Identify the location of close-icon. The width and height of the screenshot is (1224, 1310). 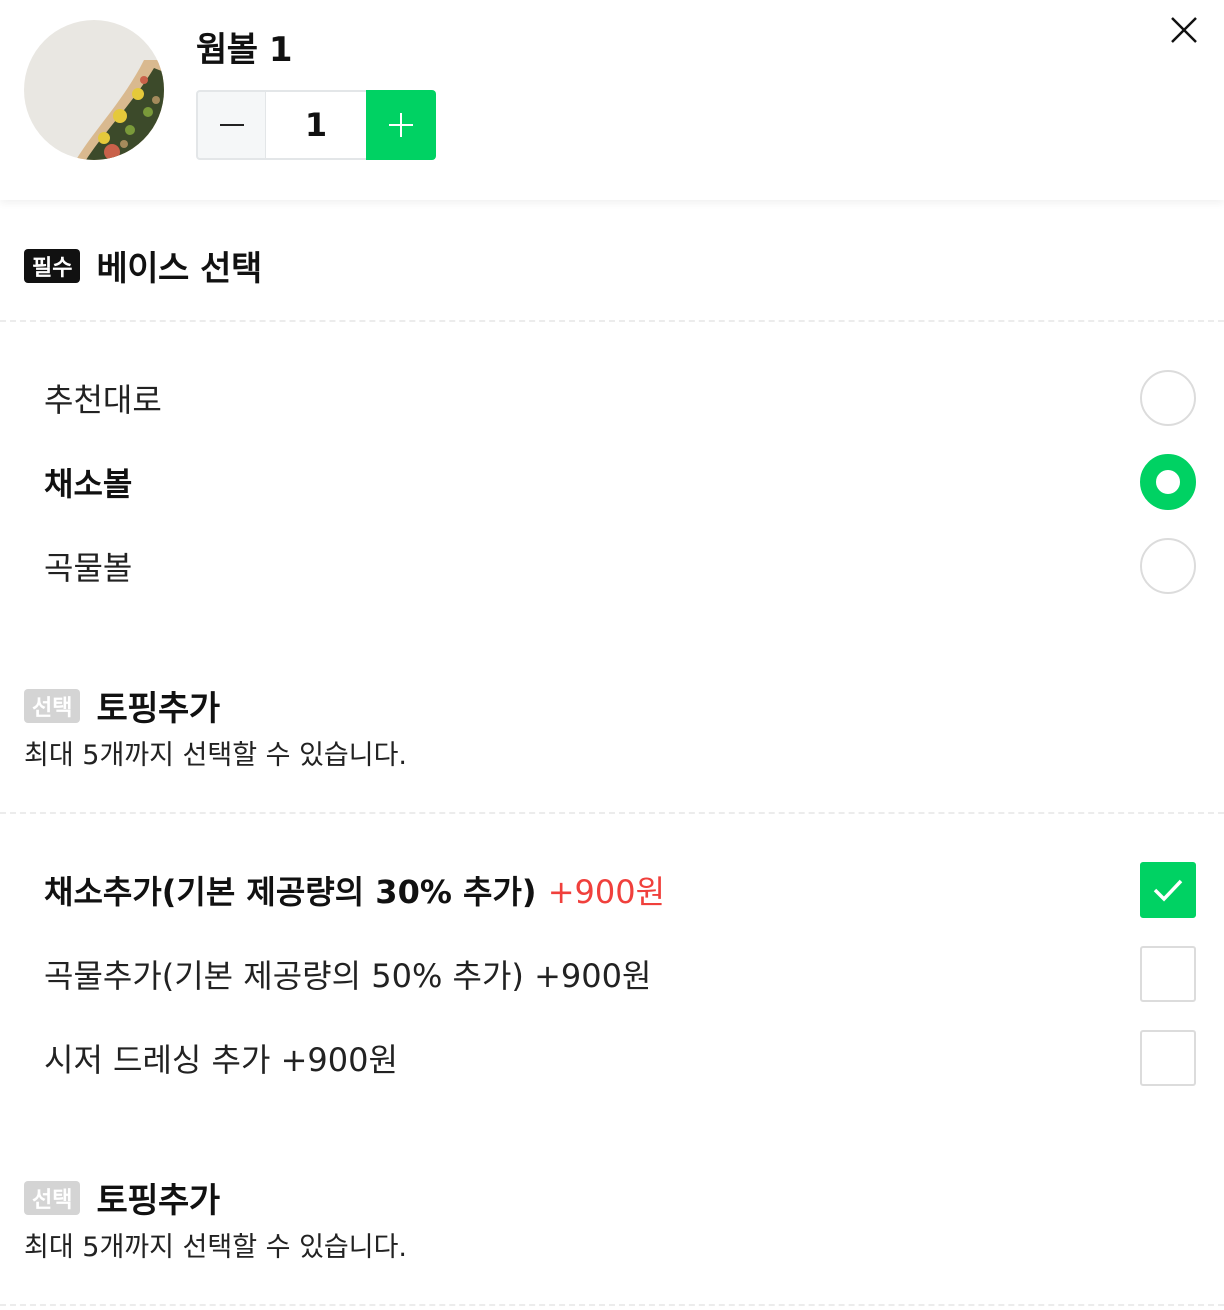
(1184, 30).